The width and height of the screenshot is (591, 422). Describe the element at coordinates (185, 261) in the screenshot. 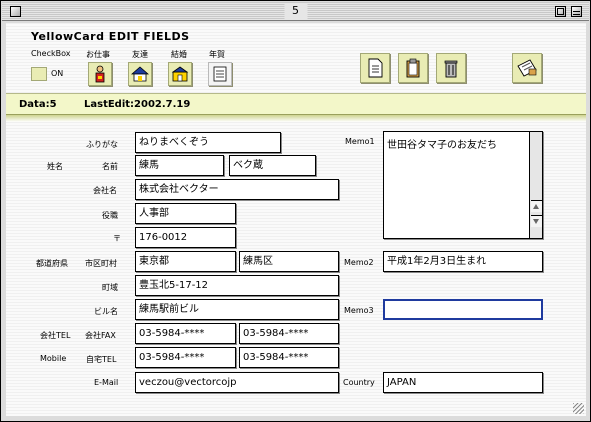

I see `todofuken-field: 東京都` at that location.